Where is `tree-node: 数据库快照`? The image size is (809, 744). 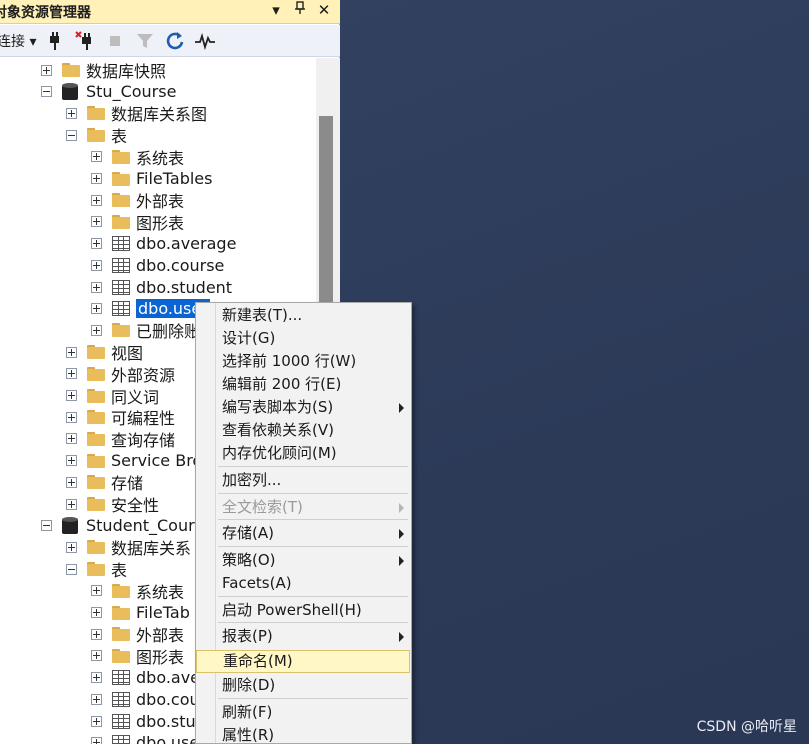 tree-node: 数据库快照 is located at coordinates (103, 70).